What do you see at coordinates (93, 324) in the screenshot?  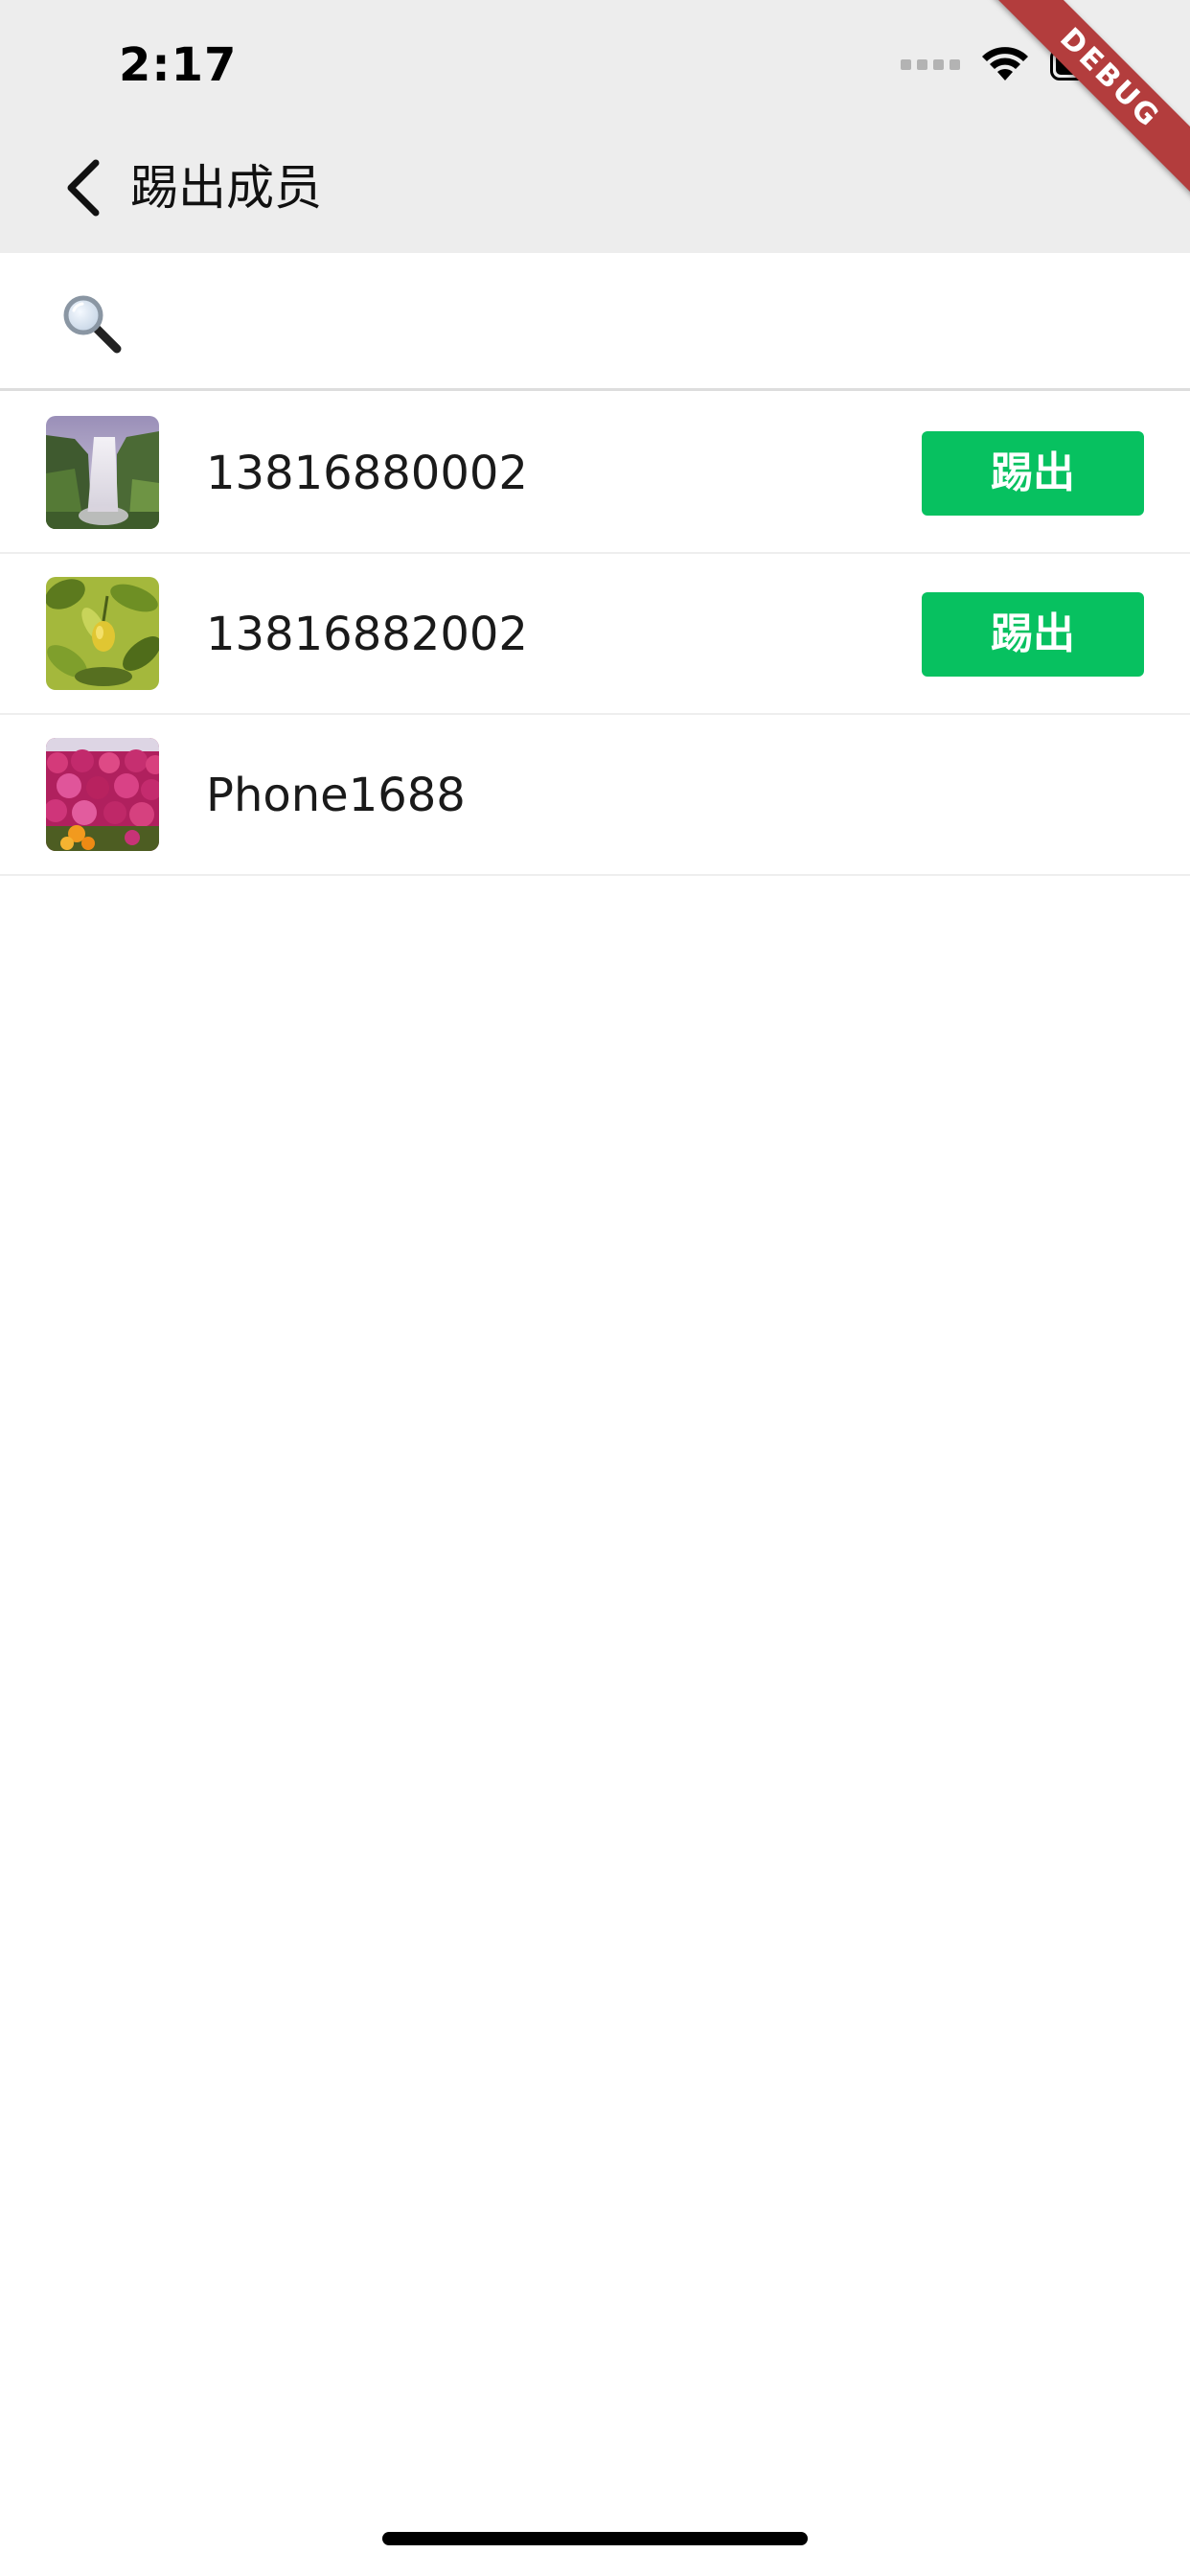 I see `search-icon` at bounding box center [93, 324].